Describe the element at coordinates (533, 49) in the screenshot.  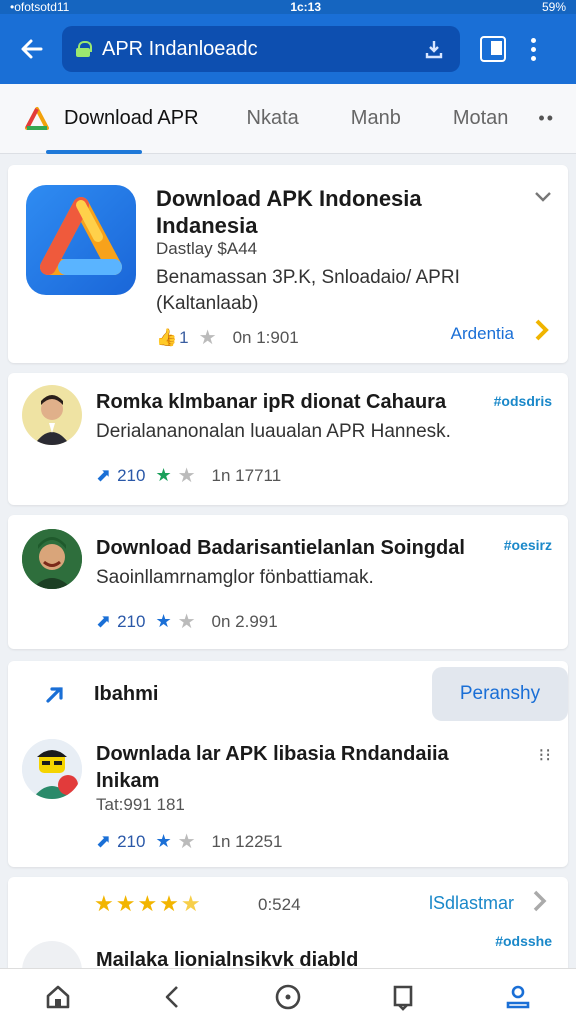
I see `more-vert-icon` at that location.